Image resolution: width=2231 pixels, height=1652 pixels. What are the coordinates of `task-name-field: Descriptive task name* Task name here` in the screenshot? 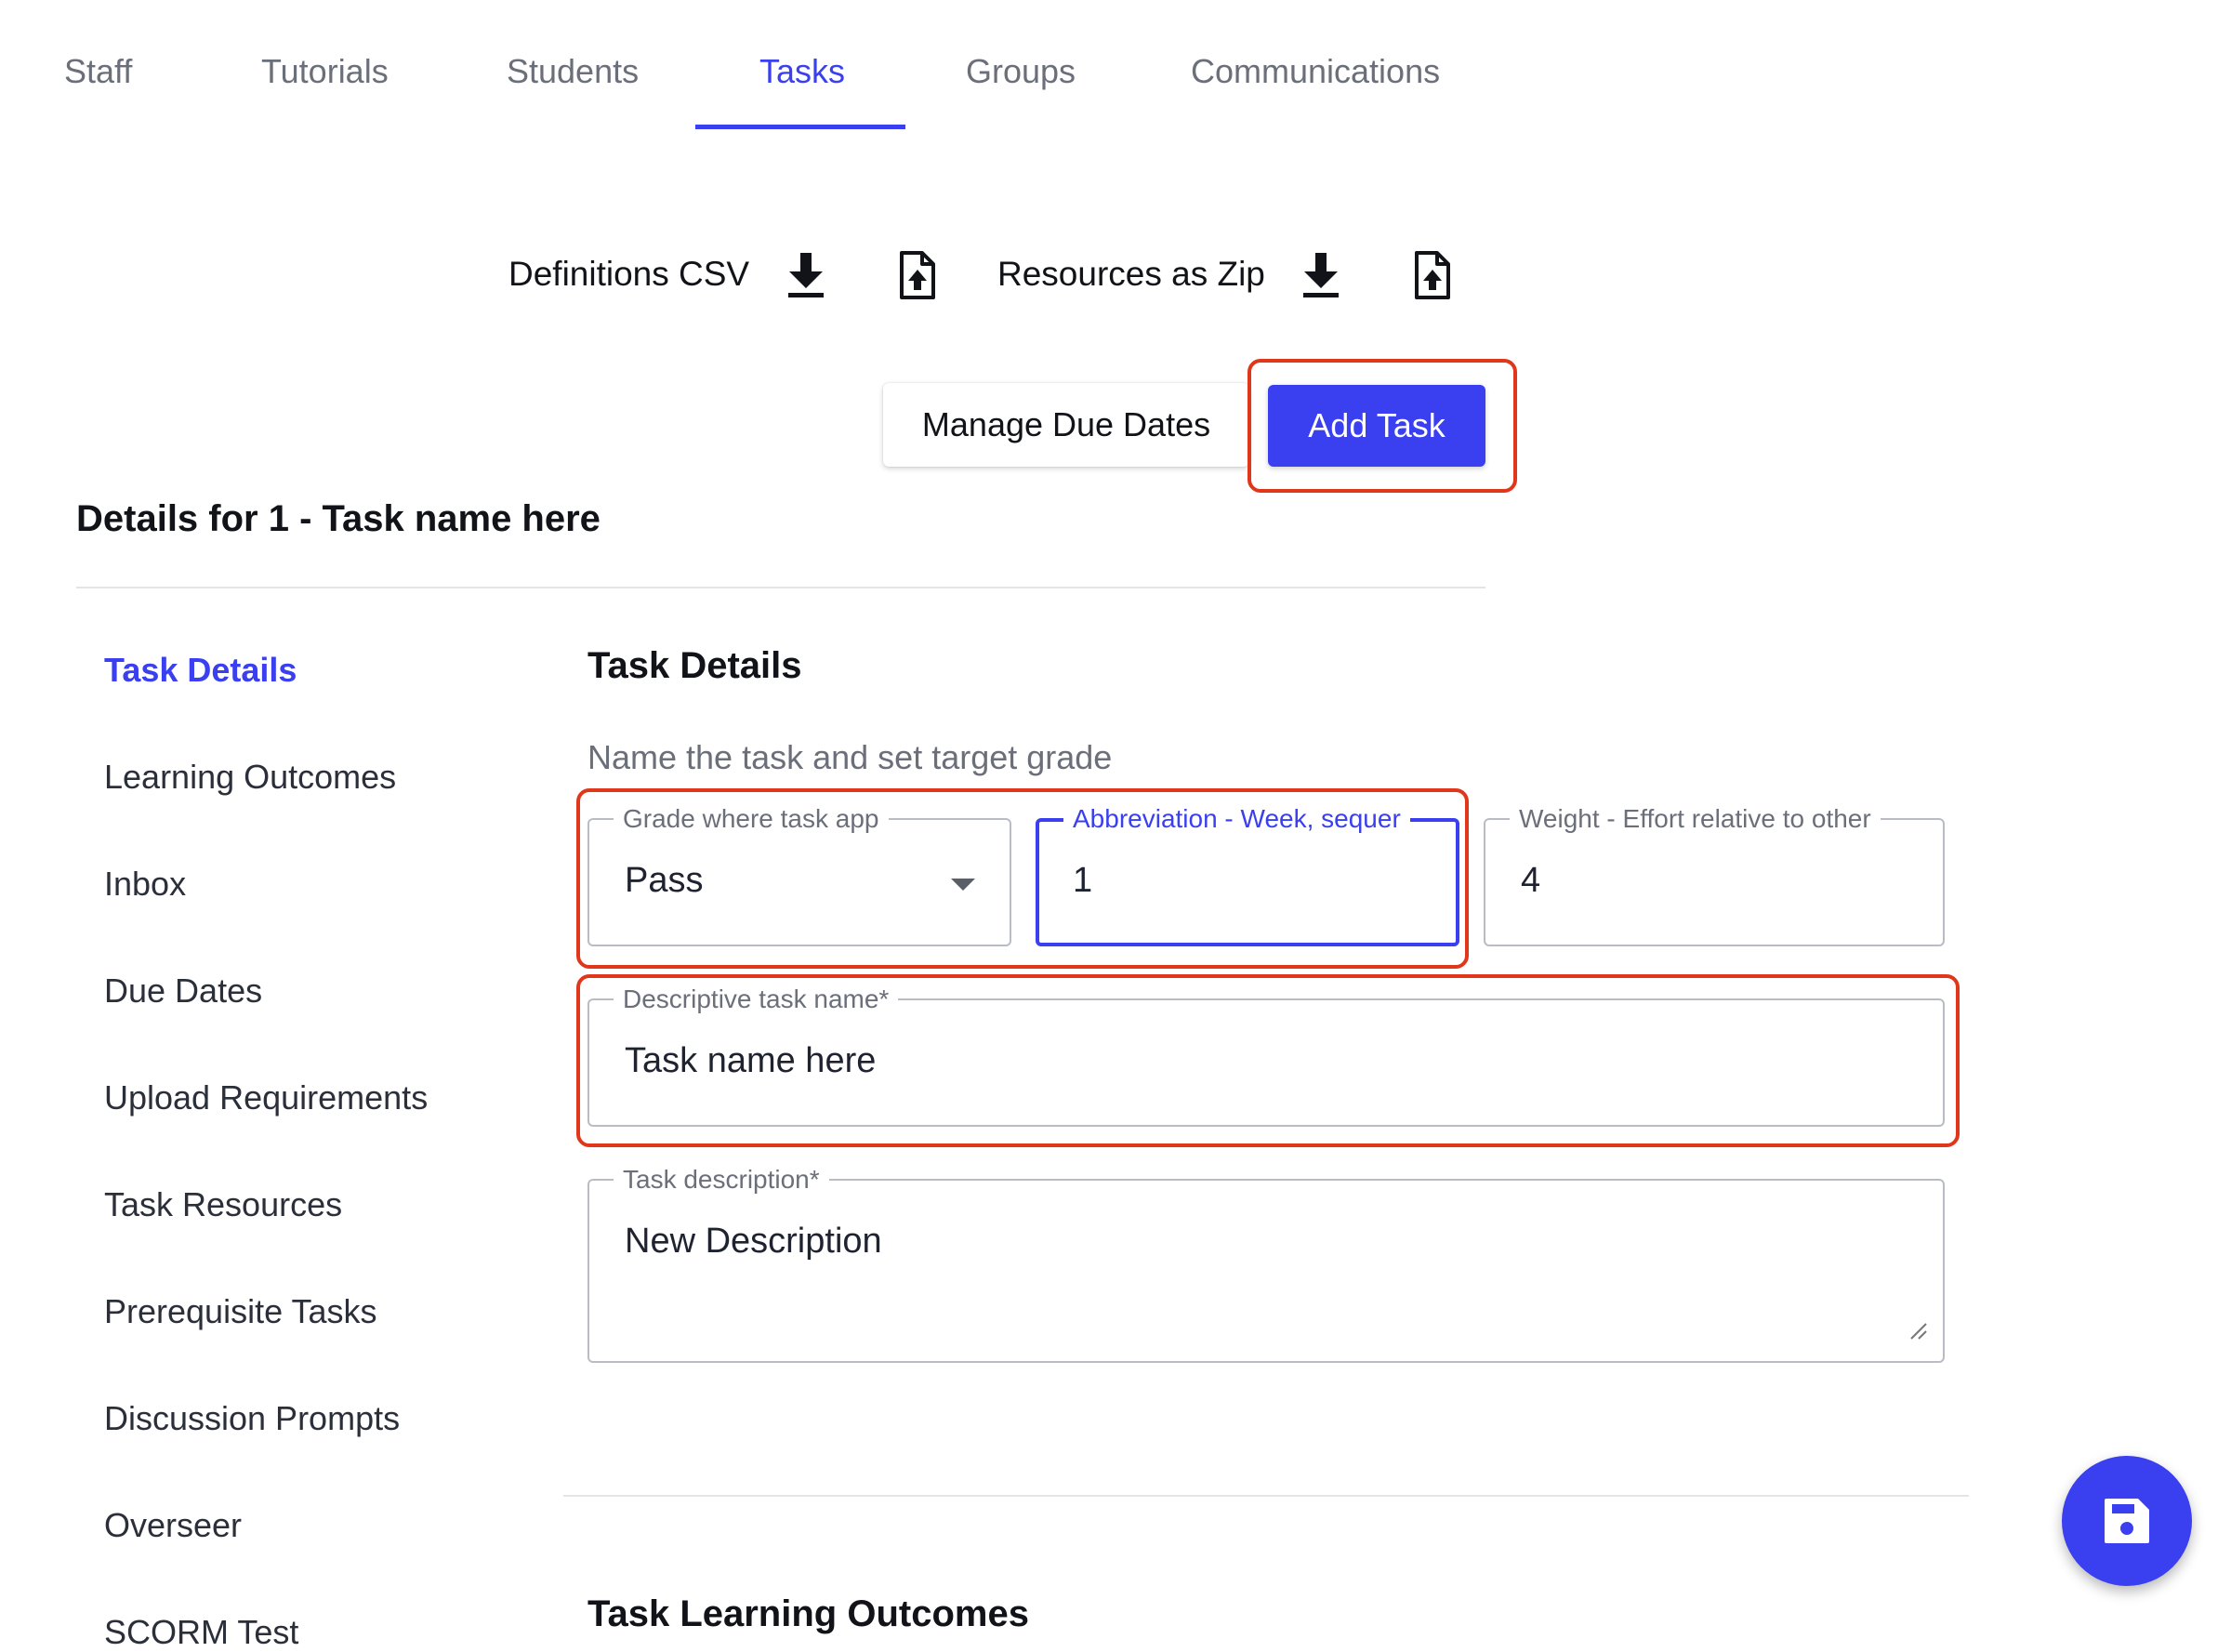 It's located at (1266, 1056).